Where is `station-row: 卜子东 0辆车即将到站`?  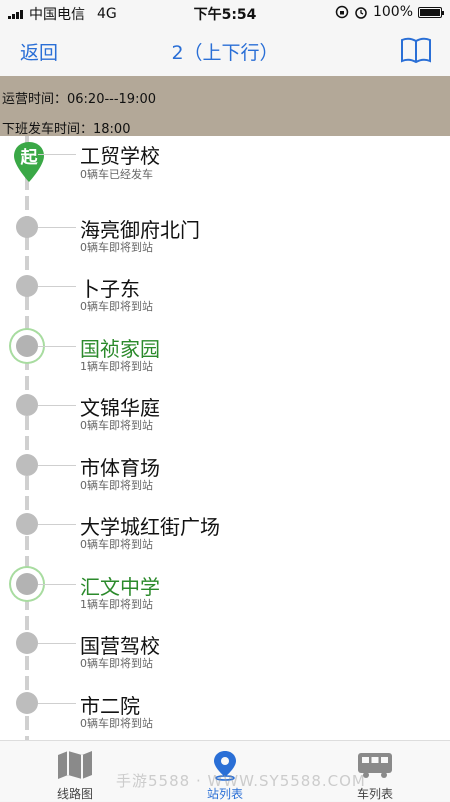
station-row: 卜子东 0辆车即将到站 is located at coordinates (225, 282).